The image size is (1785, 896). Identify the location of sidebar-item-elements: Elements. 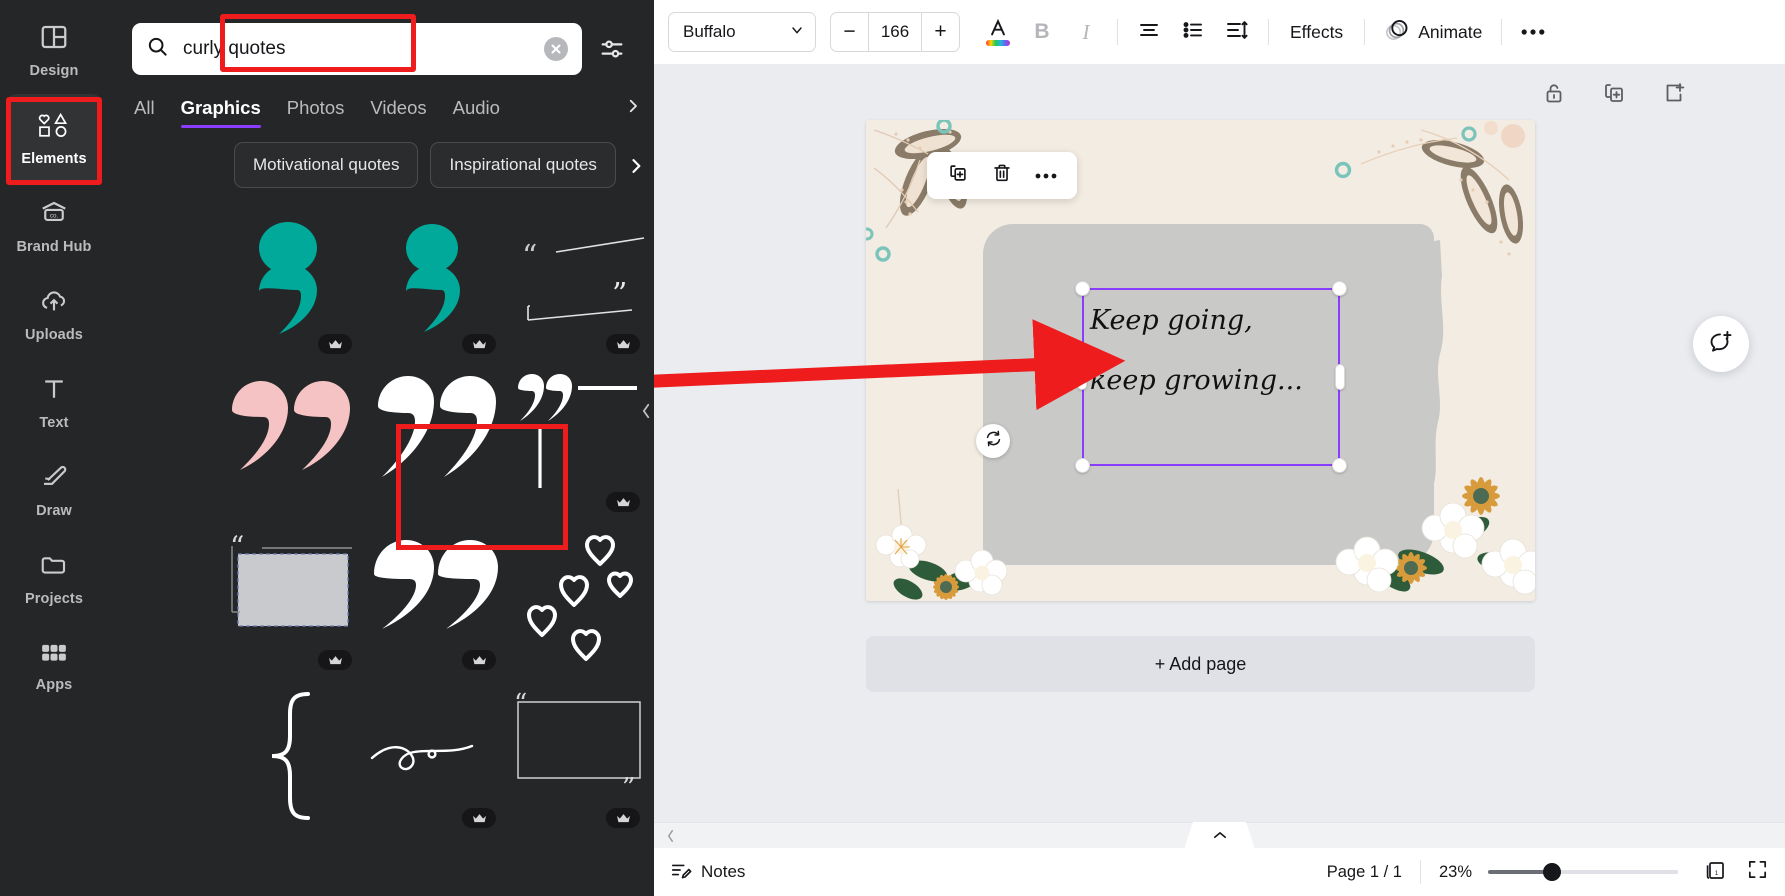
(54, 138).